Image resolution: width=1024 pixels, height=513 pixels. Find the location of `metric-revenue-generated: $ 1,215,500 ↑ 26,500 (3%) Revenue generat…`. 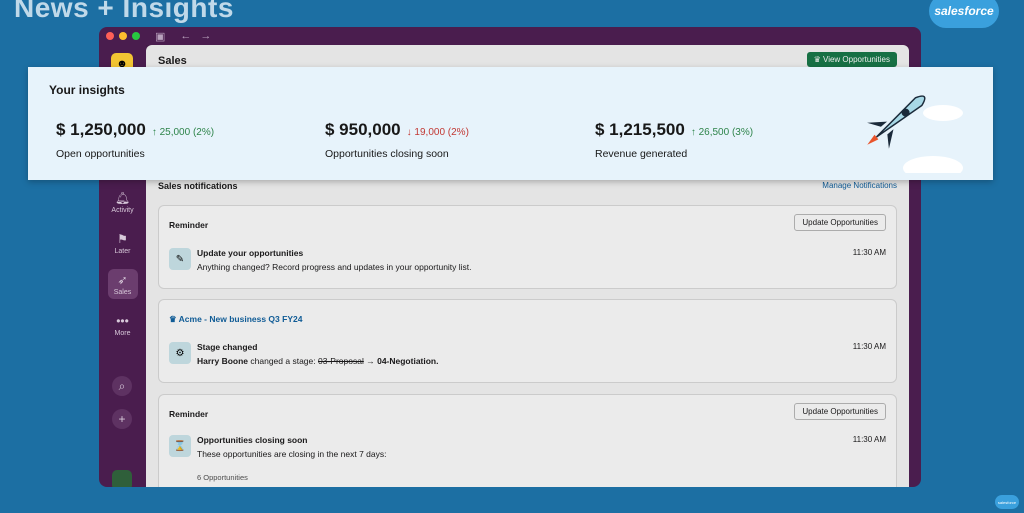

metric-revenue-generated: $ 1,215,500 ↑ 26,500 (3%) Revenue generat… is located at coordinates (674, 140).